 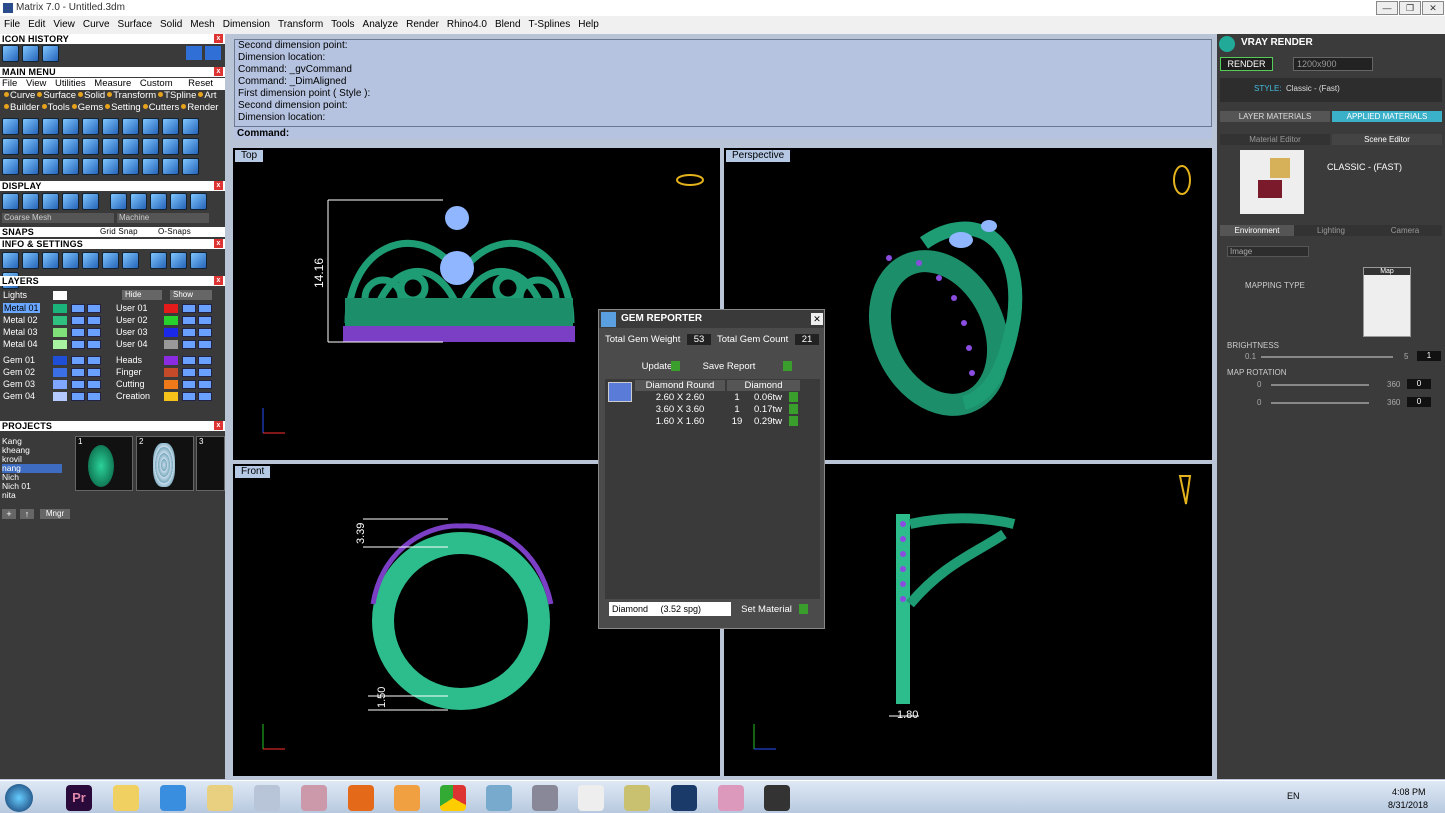 I want to click on language-indicator: EN, so click(x=1293, y=796).